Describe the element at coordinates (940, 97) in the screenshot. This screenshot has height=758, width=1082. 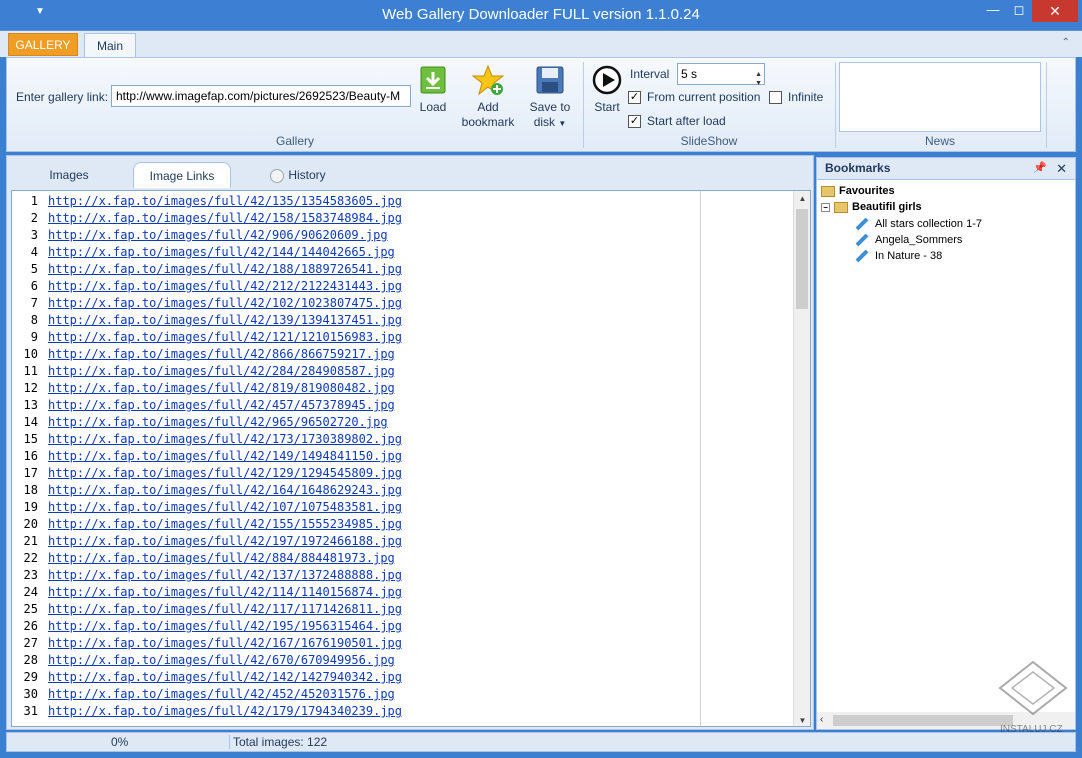
I see `news-box` at that location.